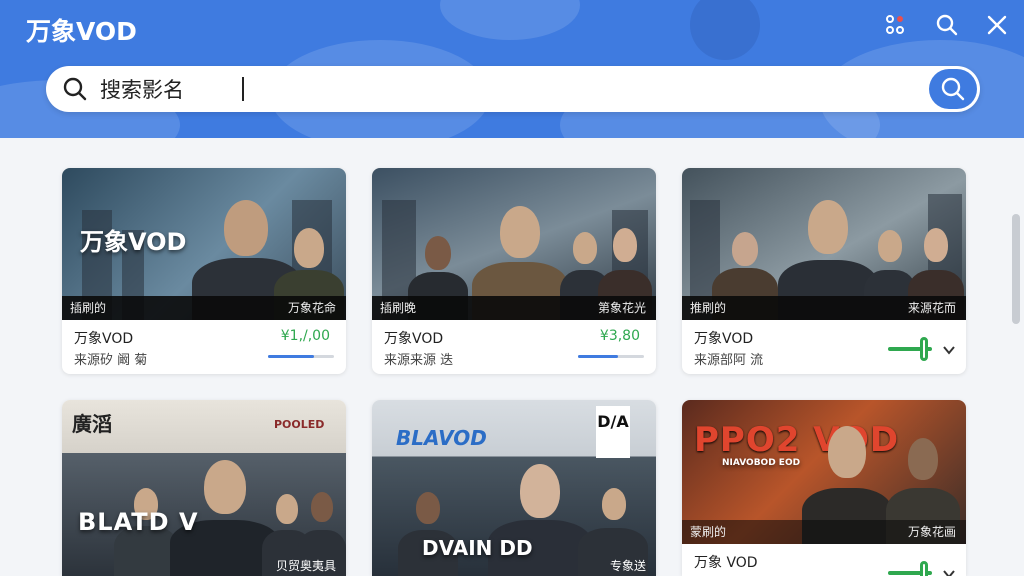 The width and height of the screenshot is (1024, 576). What do you see at coordinates (311, 308) in the screenshot?
I see `poster-tag: 万象花命` at bounding box center [311, 308].